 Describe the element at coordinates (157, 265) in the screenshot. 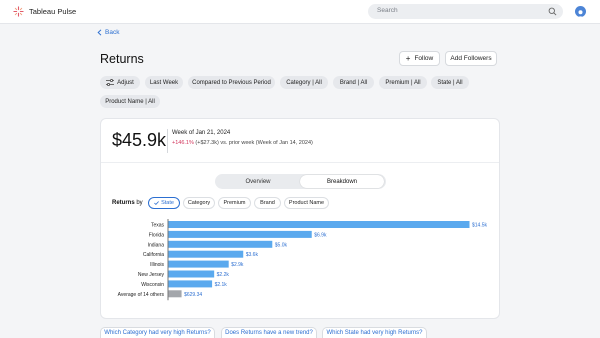

I see `bar-category-label: Illinois` at that location.